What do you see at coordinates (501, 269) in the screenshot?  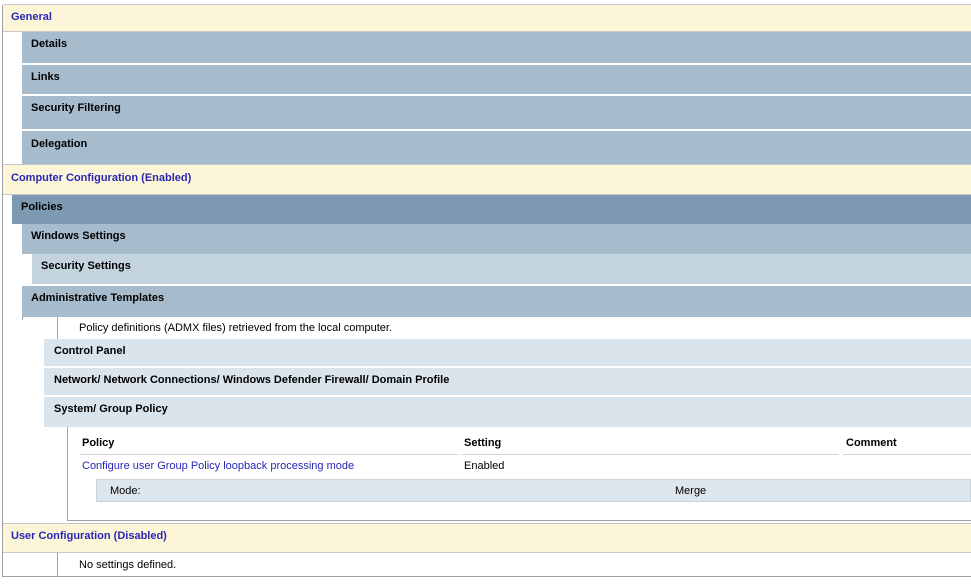 I see `security-settings-bar: Security Settings` at bounding box center [501, 269].